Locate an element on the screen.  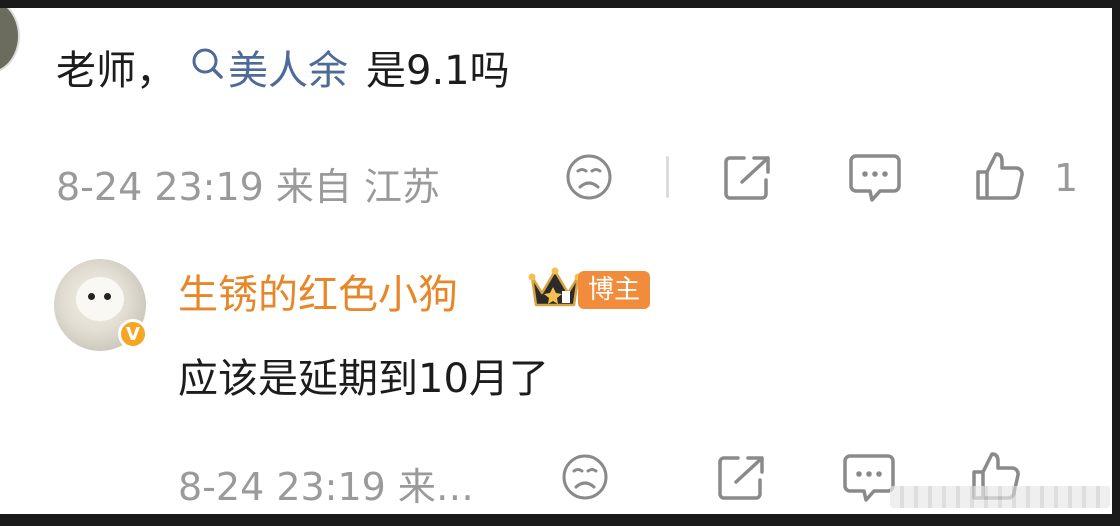
comment-meta-row: 8-24 23:19 来自 江苏 1 is located at coordinates (556, 178).